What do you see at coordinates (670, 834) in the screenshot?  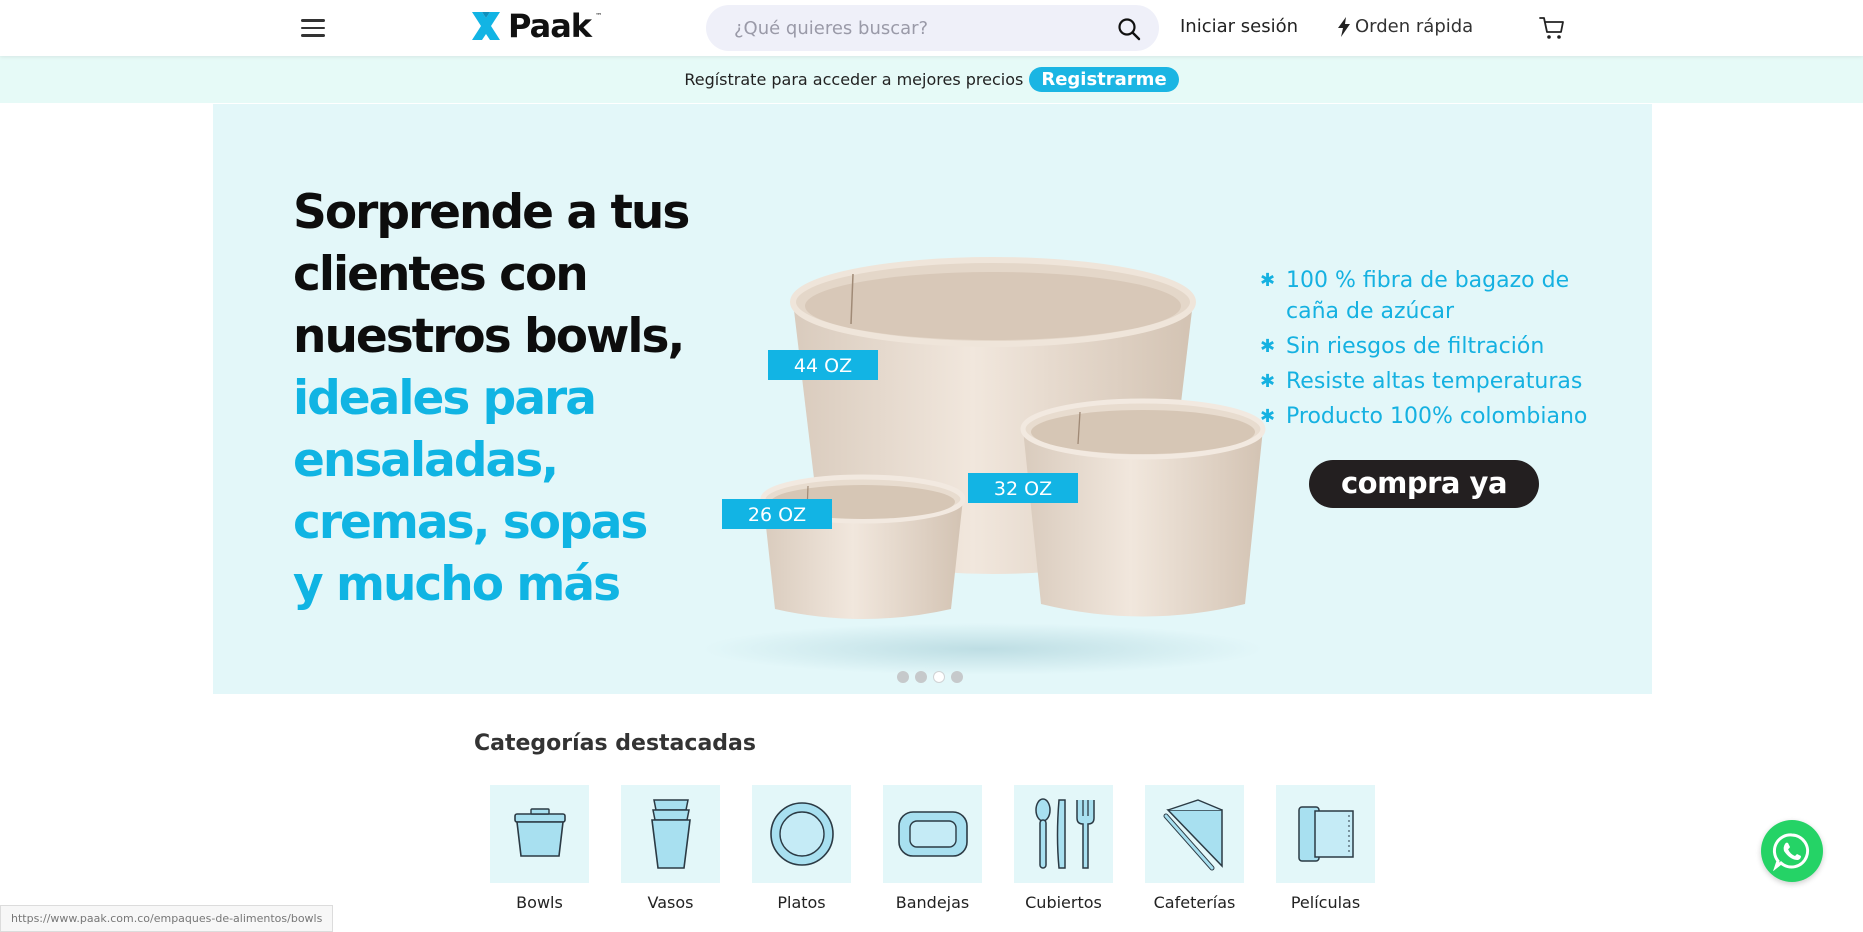 I see `cups-icon` at bounding box center [670, 834].